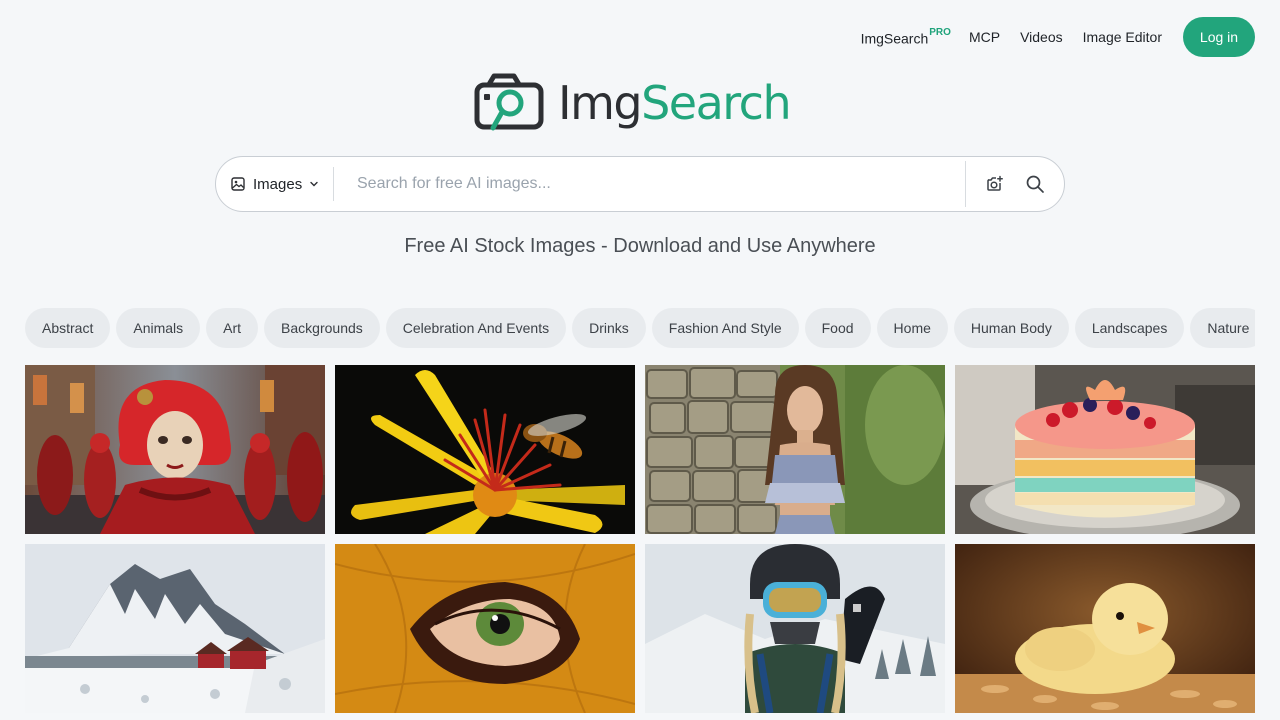  What do you see at coordinates (314, 184) in the screenshot?
I see `chevron-down-icon` at bounding box center [314, 184].